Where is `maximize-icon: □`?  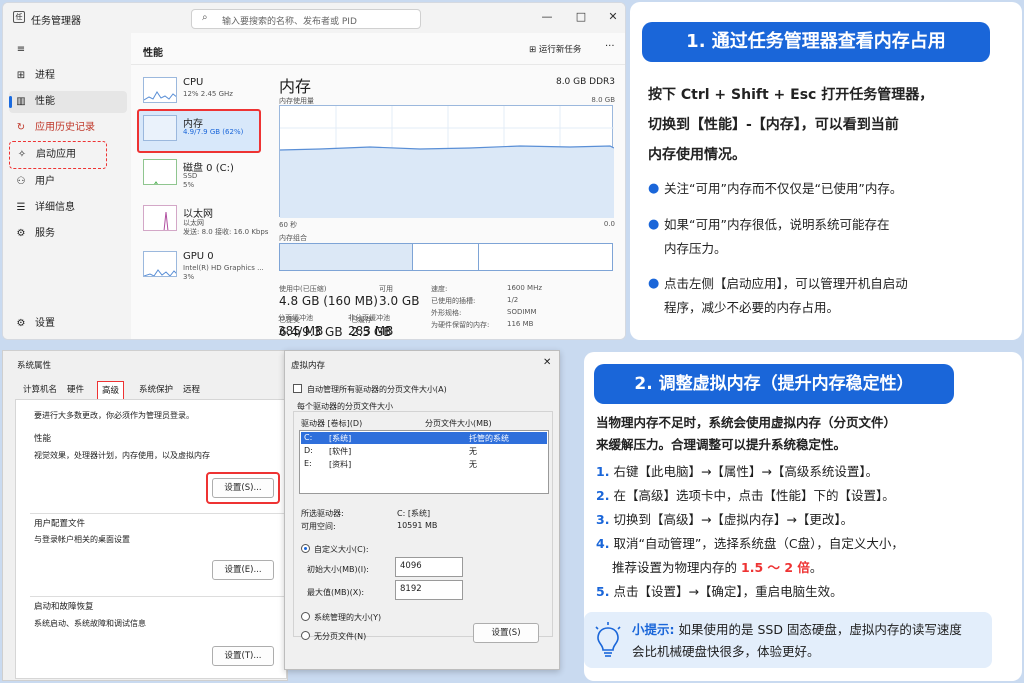 maximize-icon: □ is located at coordinates (581, 17).